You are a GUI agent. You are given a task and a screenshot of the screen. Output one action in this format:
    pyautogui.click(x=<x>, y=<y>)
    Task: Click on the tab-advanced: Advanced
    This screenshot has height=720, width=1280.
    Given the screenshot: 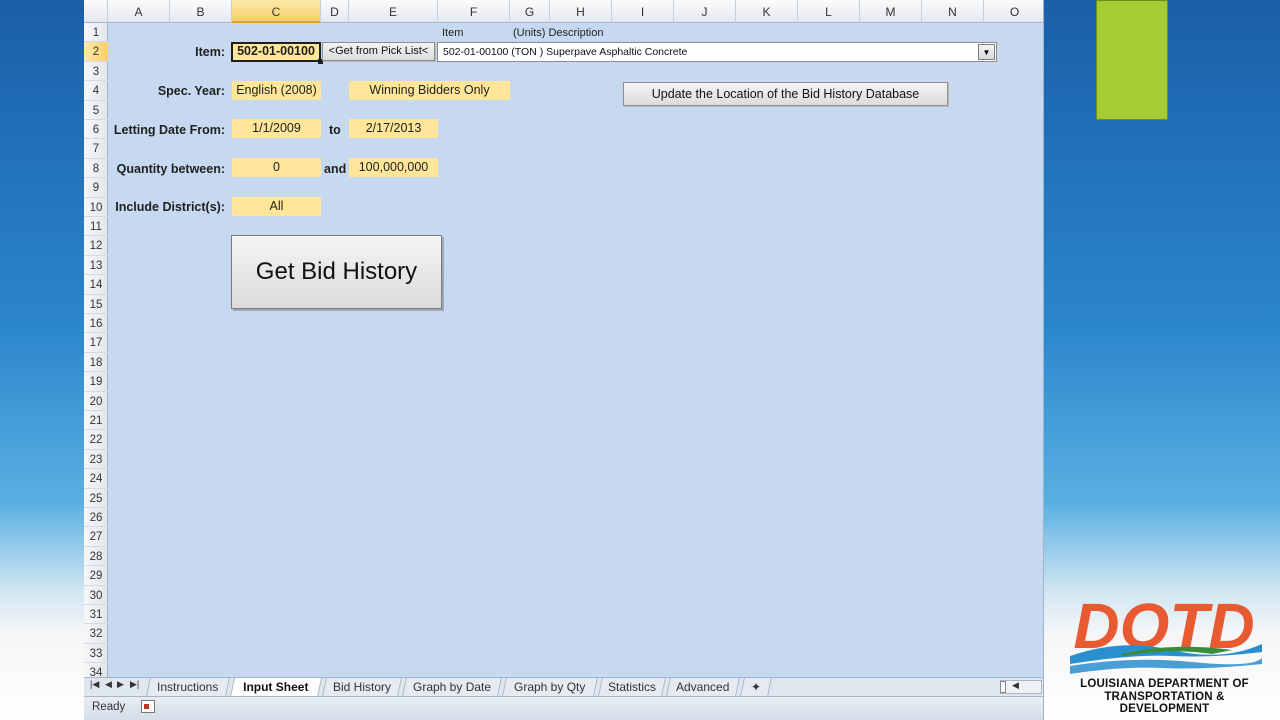 What is the action you would take?
    pyautogui.click(x=703, y=687)
    